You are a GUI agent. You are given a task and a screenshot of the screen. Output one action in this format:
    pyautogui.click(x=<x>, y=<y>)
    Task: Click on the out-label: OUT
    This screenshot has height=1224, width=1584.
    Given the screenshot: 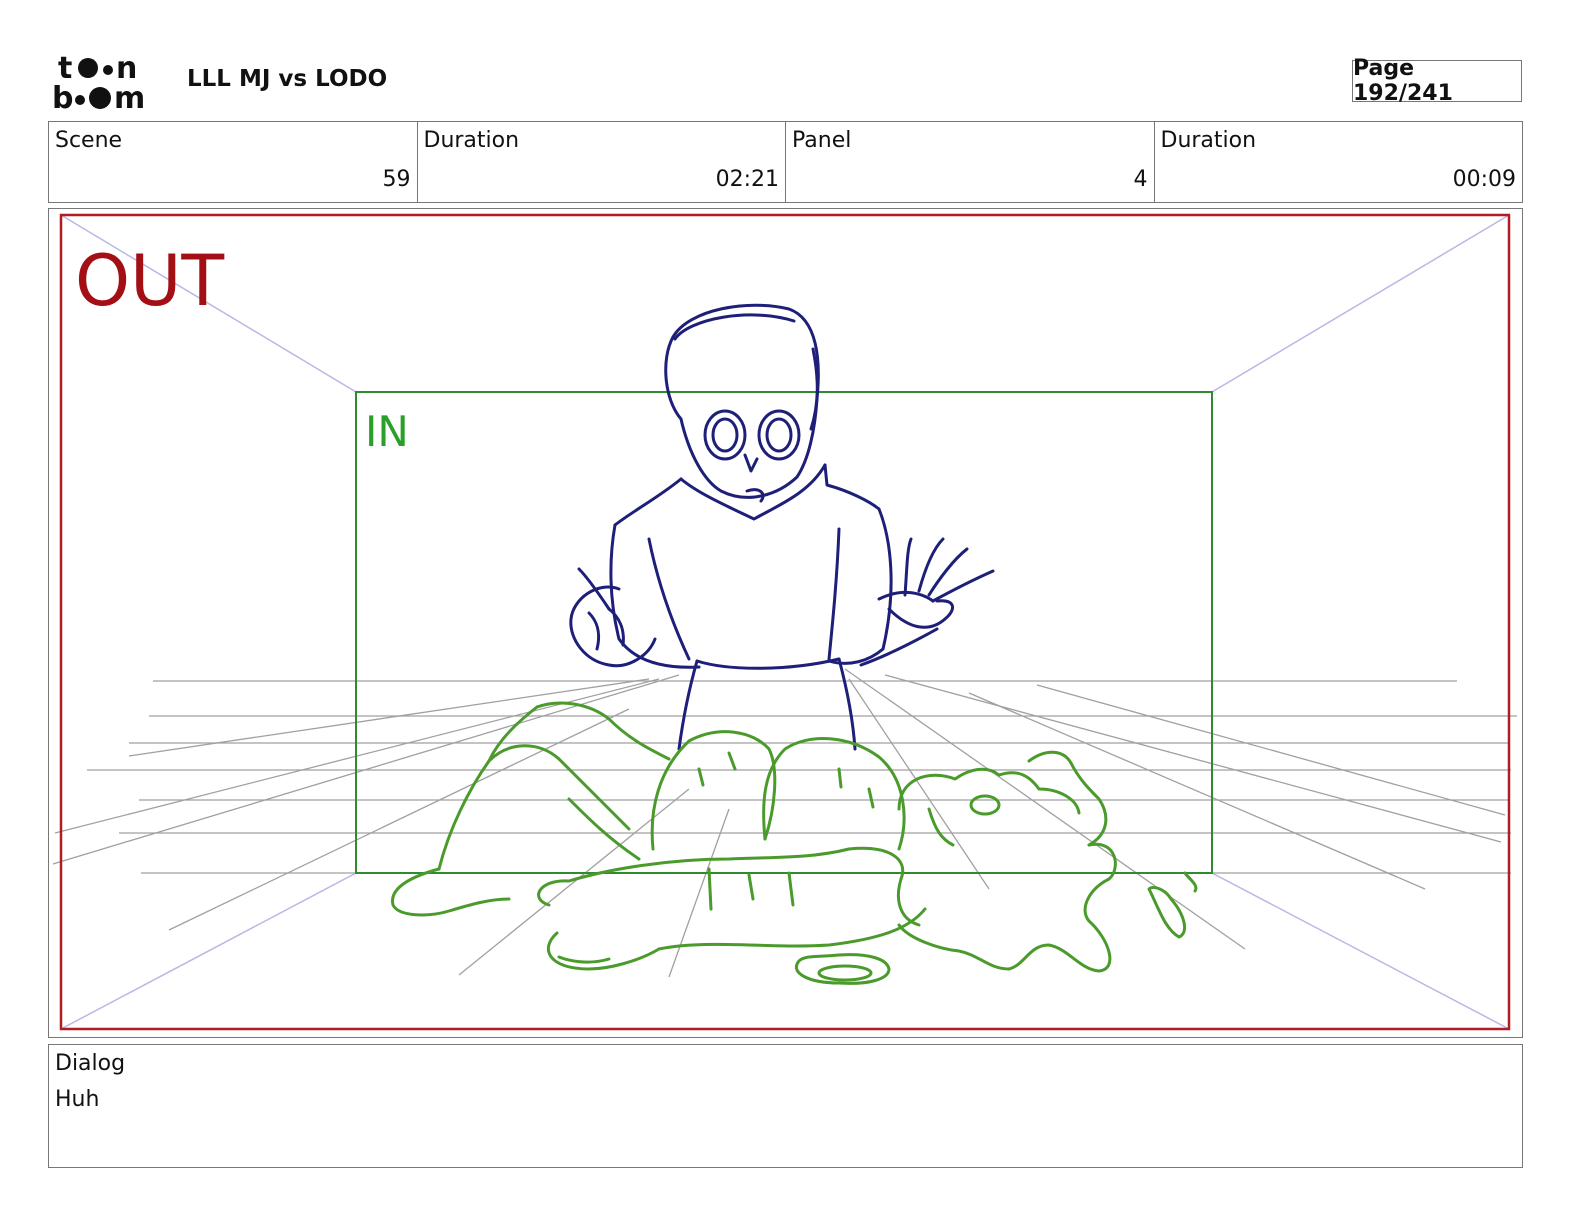 What is the action you would take?
    pyautogui.click(x=149, y=281)
    